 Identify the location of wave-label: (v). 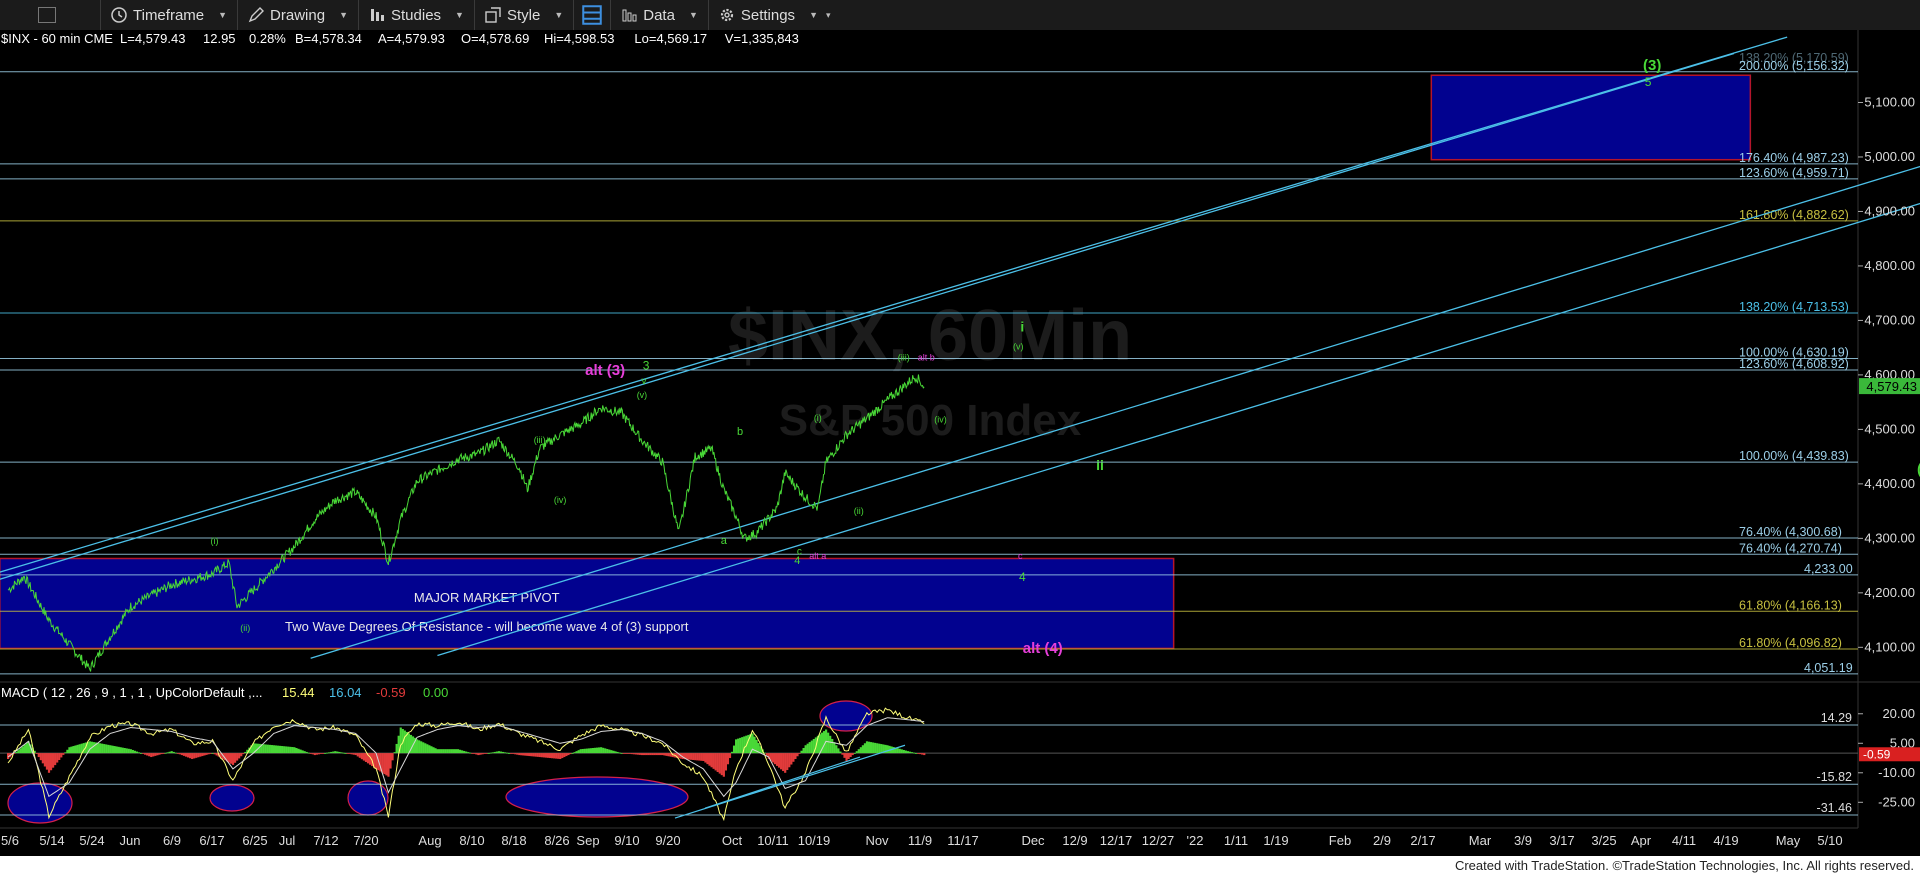
(642, 395).